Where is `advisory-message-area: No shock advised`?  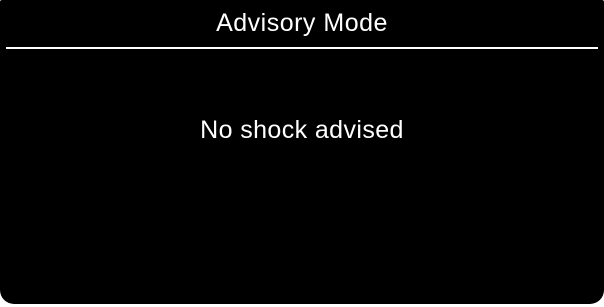
advisory-message-area: No shock advised is located at coordinates (302, 130).